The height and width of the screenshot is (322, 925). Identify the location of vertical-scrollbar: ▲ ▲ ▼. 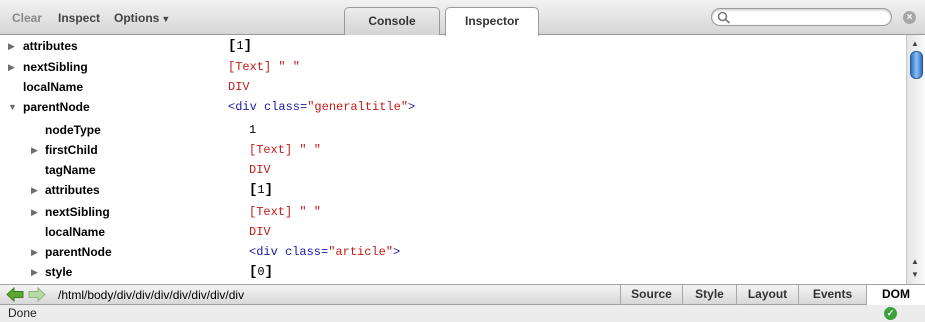
(915, 159).